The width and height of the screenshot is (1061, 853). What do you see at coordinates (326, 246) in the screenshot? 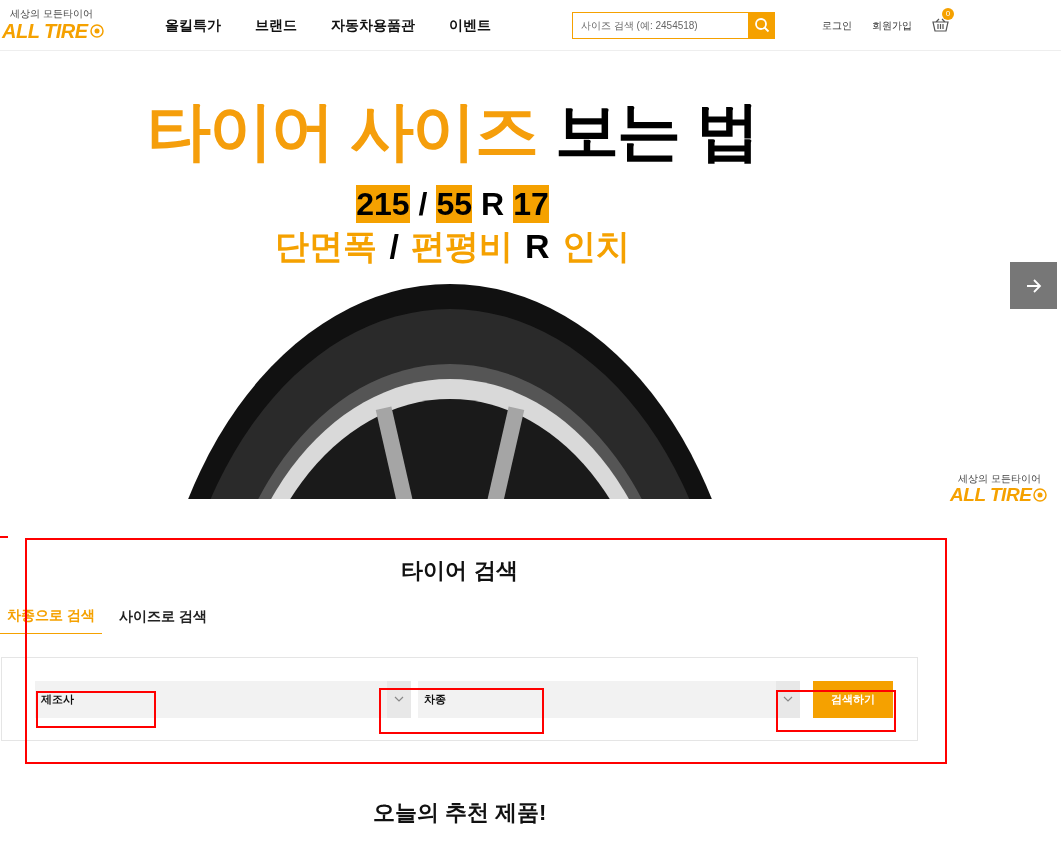
I see `size-label: 단면폭` at bounding box center [326, 246].